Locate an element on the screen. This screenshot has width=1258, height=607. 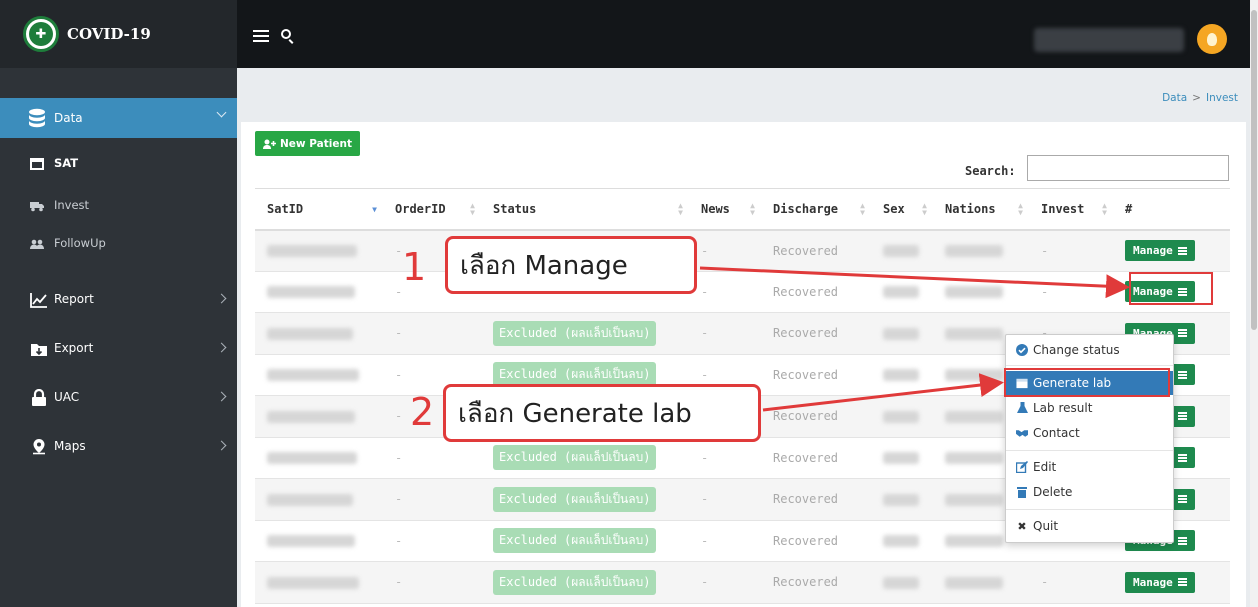
scrollbar-thumb is located at coordinates (1254, 170).